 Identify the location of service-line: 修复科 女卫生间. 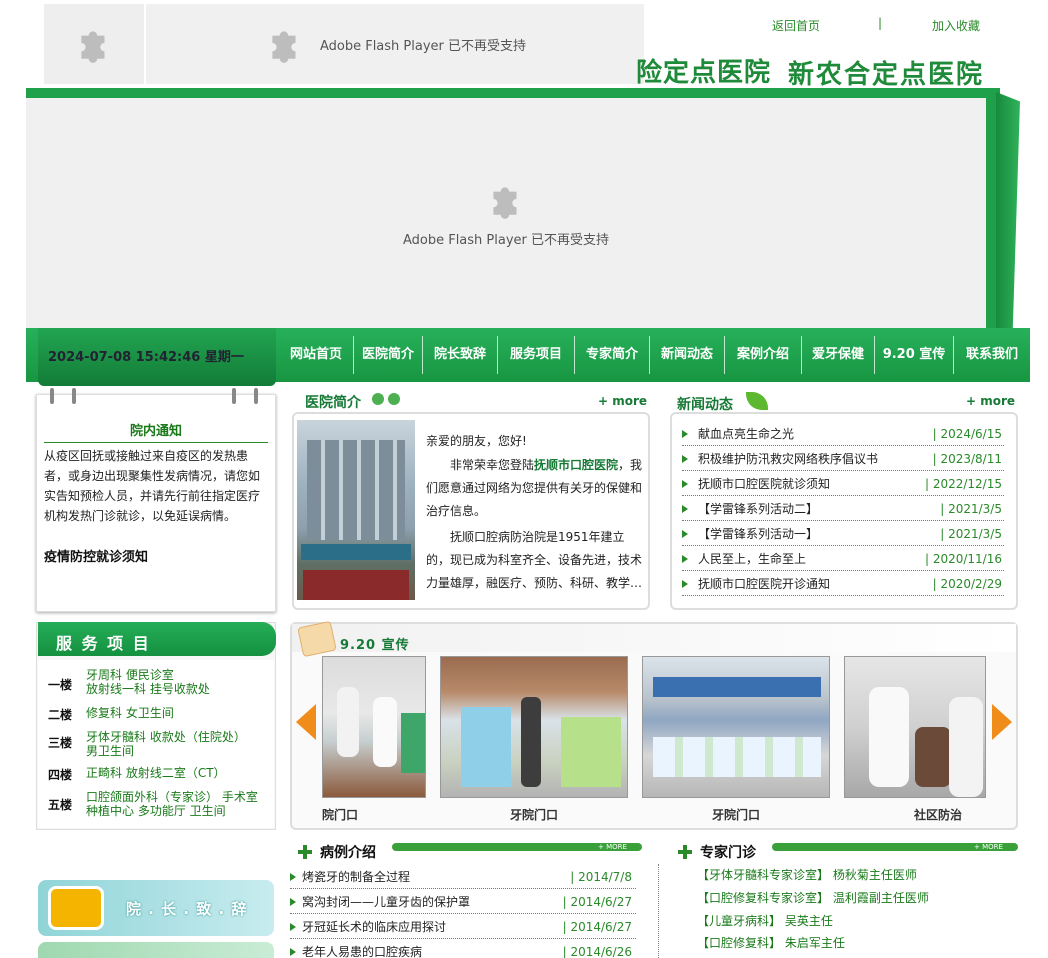
(130, 713).